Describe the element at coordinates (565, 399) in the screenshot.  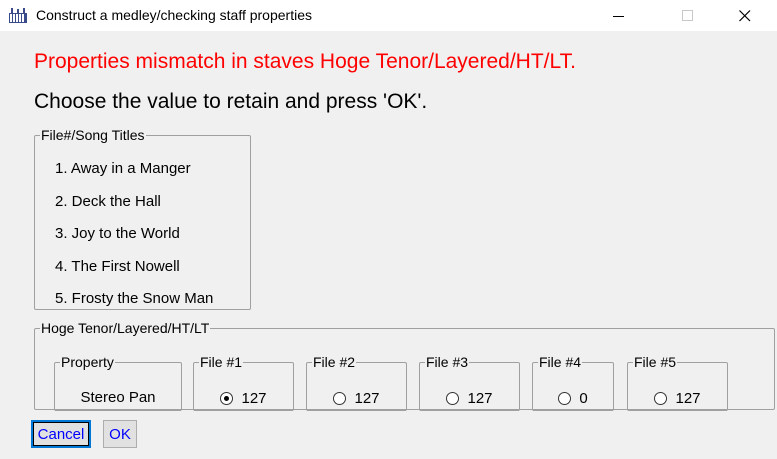
I see `file-4-radio` at that location.